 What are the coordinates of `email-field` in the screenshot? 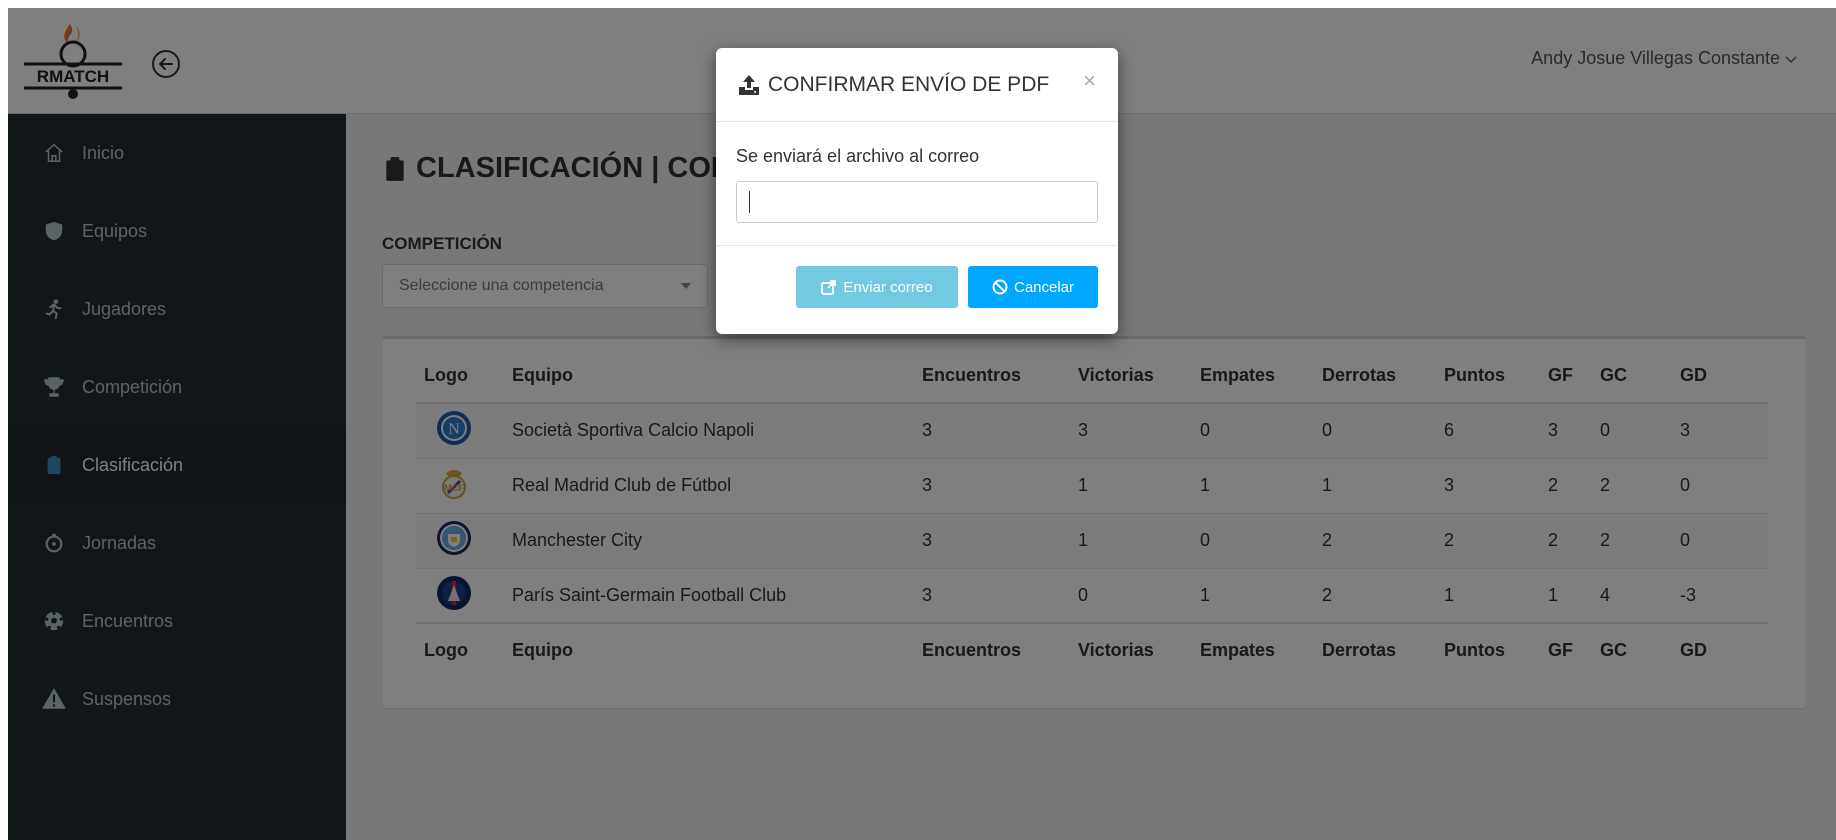 It's located at (917, 202).